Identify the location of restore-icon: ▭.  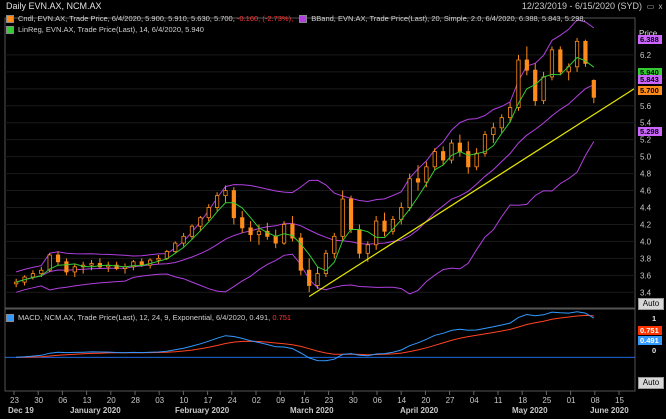
(650, 6).